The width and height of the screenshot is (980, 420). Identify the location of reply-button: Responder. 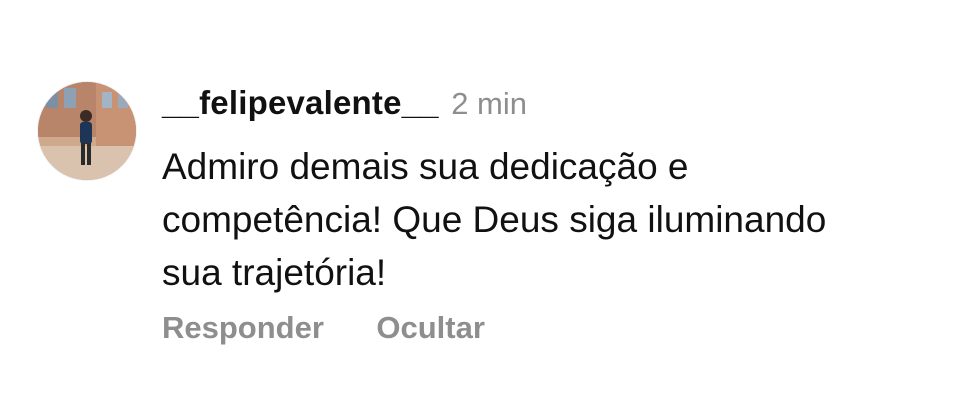
(243, 328).